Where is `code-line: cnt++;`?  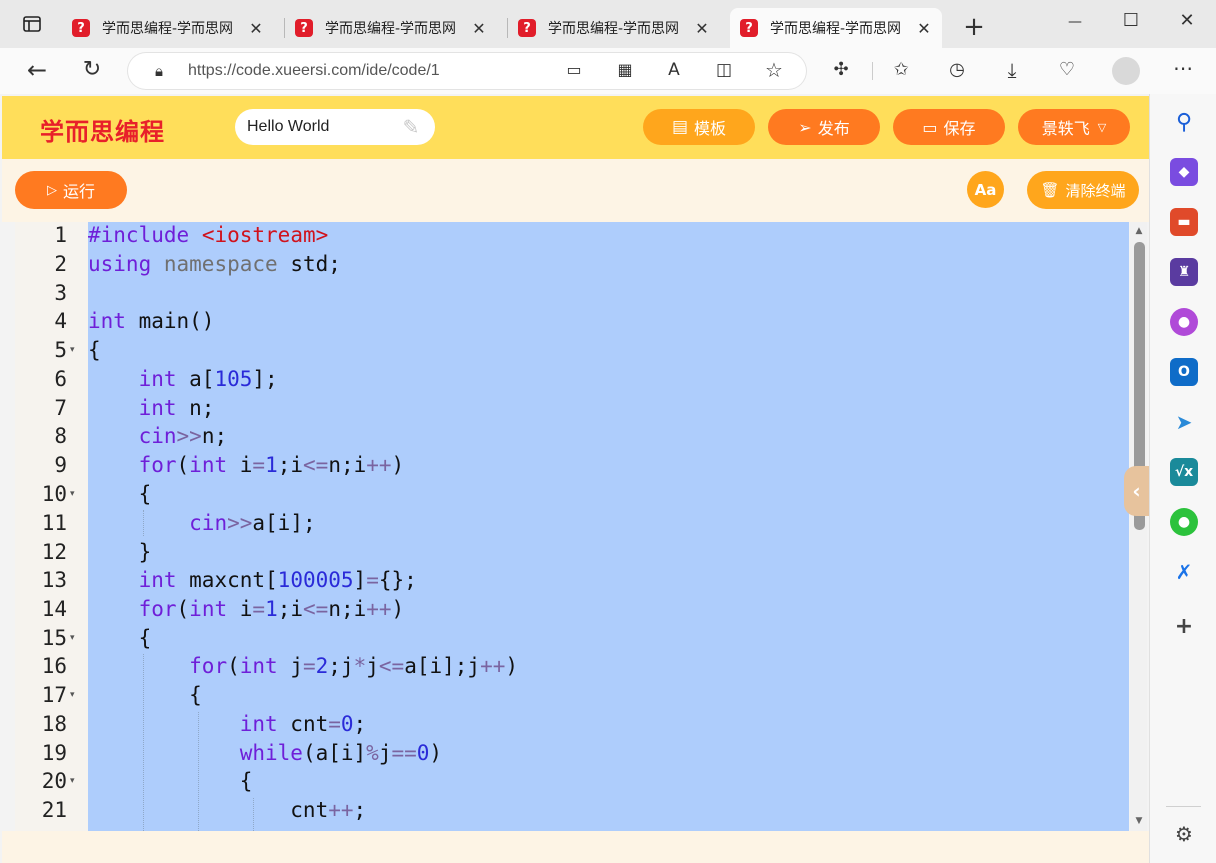
code-line: cnt++; is located at coordinates (227, 810).